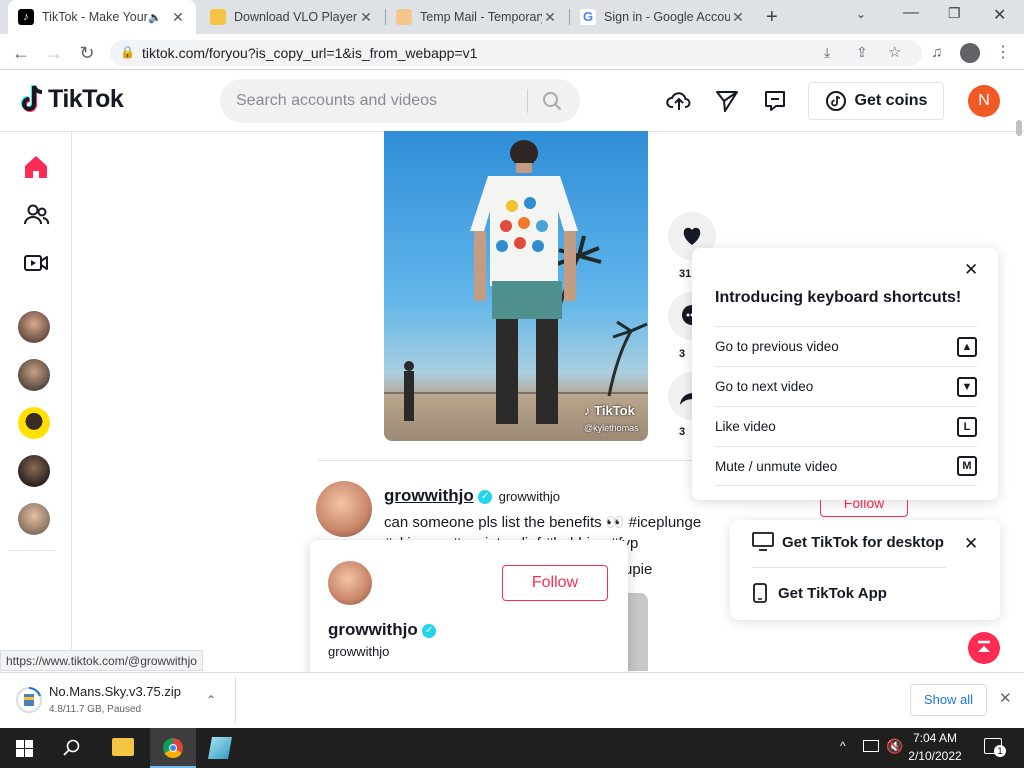 The image size is (1024, 768). I want to click on shortcut-label: Go to next video, so click(764, 386).